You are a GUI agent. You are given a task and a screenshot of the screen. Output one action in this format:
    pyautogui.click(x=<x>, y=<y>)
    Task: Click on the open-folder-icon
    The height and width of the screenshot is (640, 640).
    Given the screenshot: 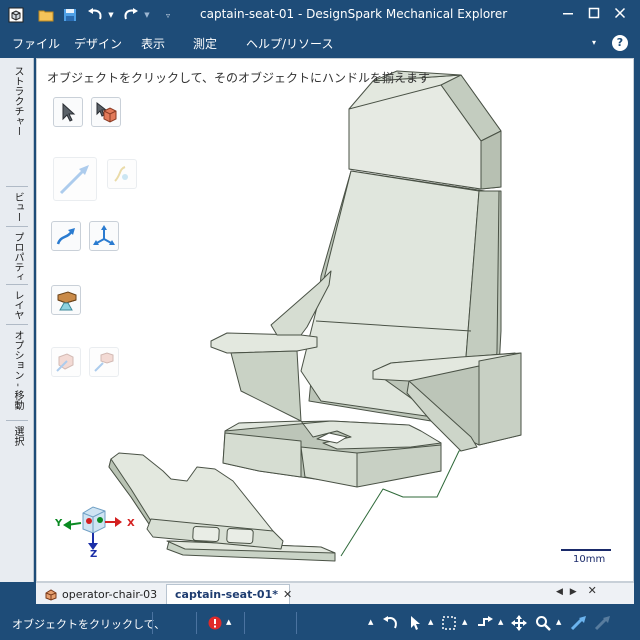 What is the action you would take?
    pyautogui.click(x=46, y=15)
    